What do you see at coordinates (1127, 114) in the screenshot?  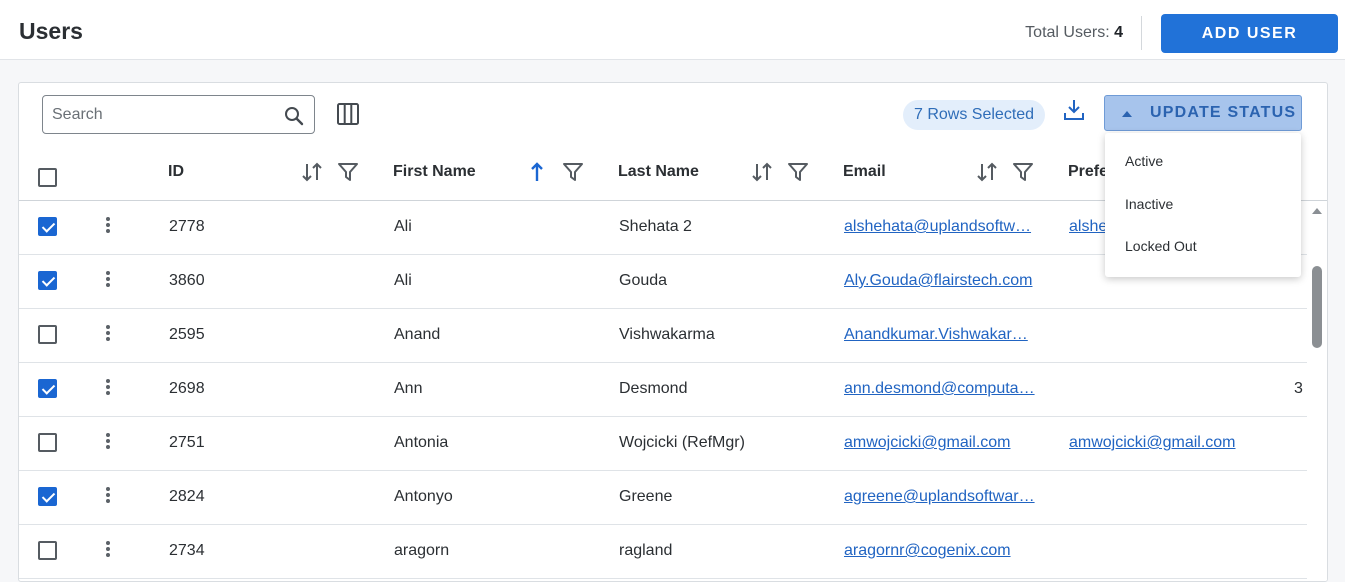 I see `caret-up-icon` at bounding box center [1127, 114].